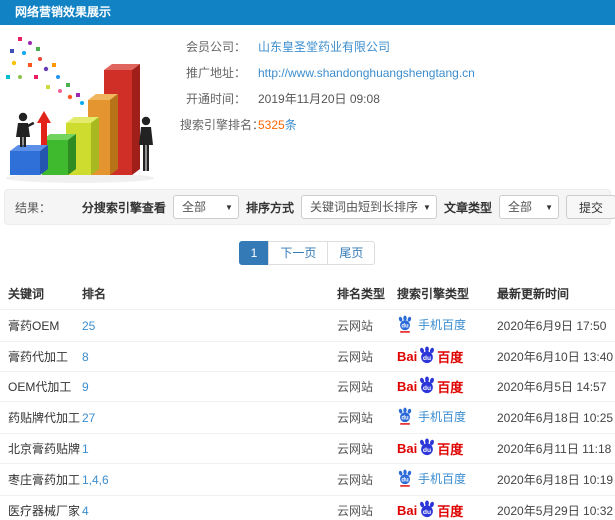  I want to click on sort-filter-label: 排序方式, so click(269, 207).